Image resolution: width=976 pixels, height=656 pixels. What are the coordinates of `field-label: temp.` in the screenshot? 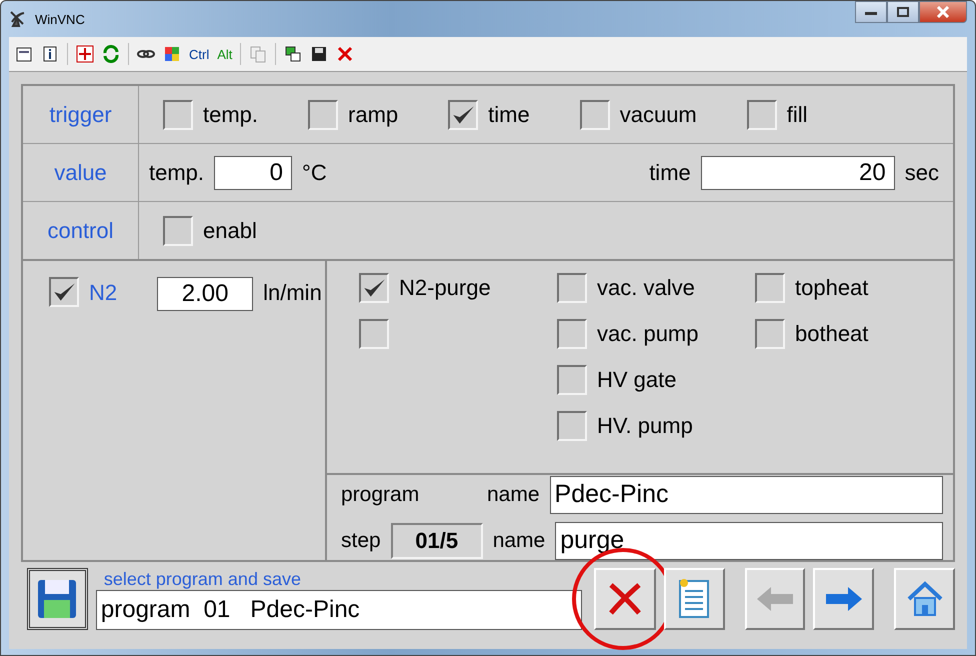 It's located at (176, 173).